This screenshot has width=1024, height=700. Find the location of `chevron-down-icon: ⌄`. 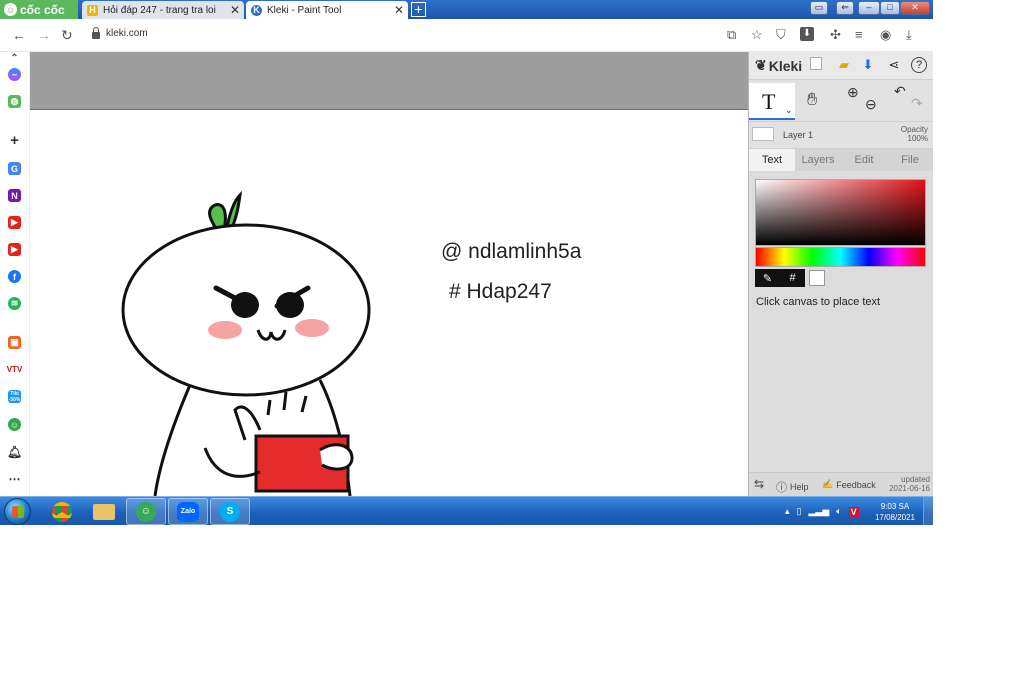

chevron-down-icon: ⌄ is located at coordinates (789, 110).